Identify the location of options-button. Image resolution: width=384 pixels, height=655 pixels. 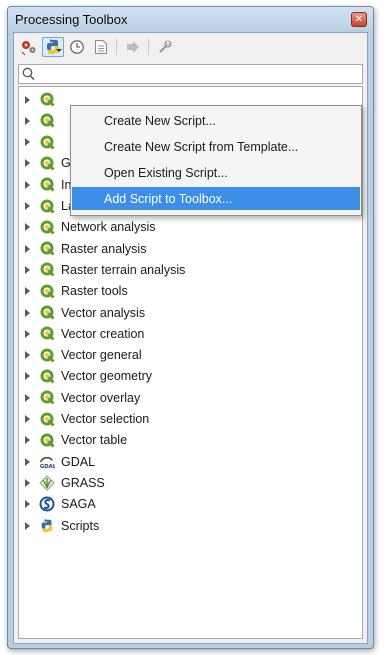
(165, 47).